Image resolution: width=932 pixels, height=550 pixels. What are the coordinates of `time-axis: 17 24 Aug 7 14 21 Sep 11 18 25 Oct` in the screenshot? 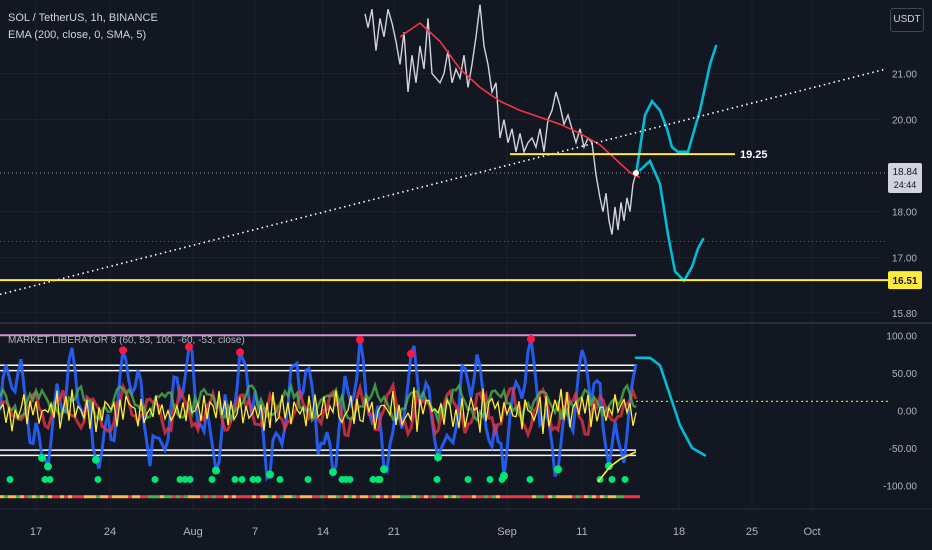 It's located at (425, 532).